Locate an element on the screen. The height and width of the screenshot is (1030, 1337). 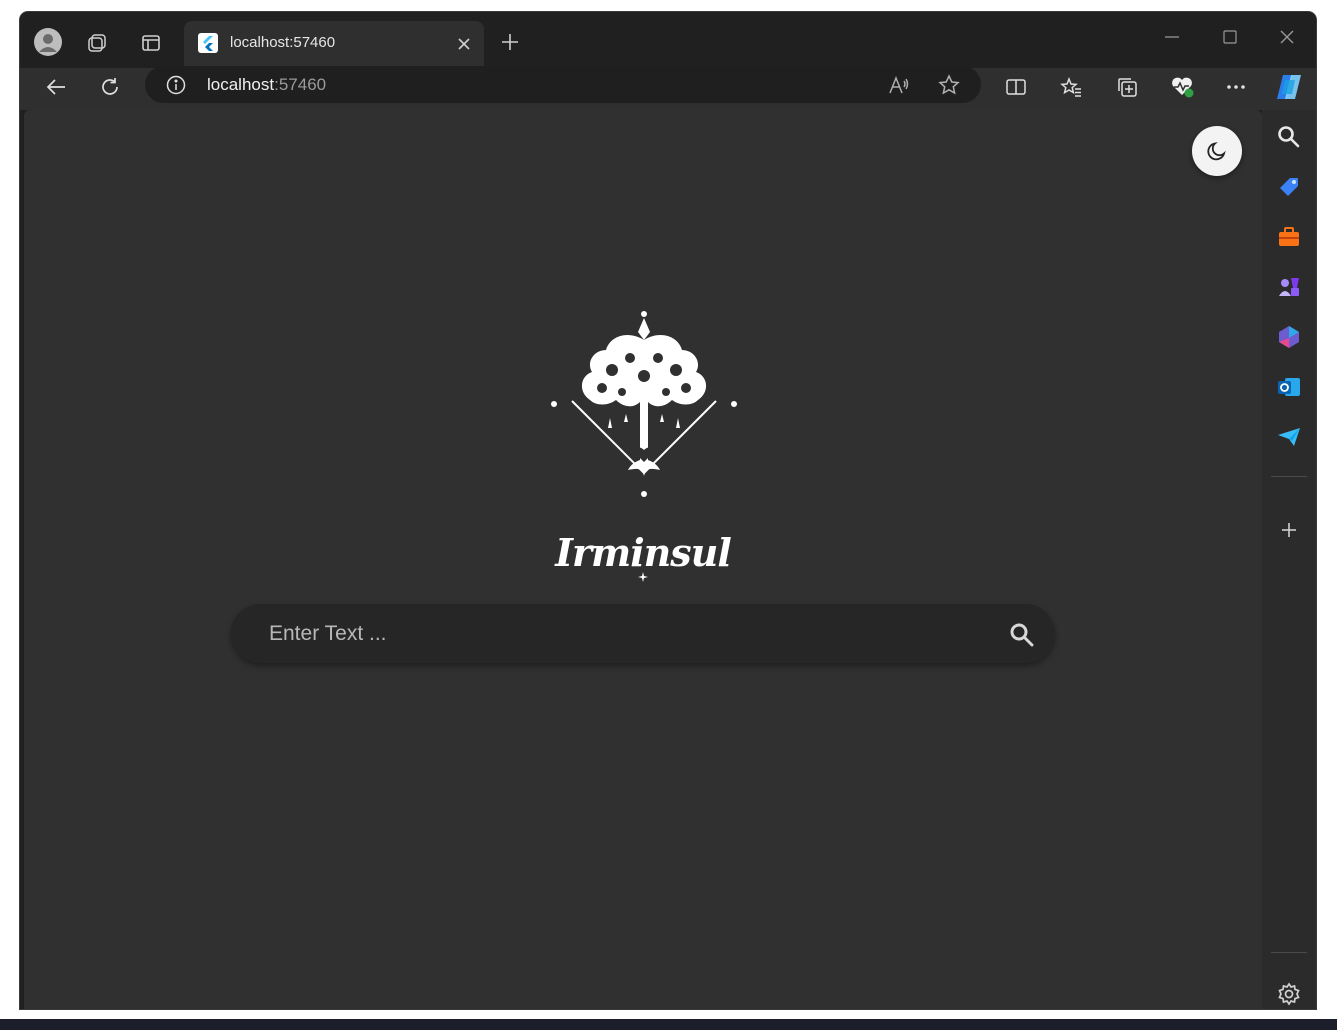
vertical-tabs-icon is located at coordinates (151, 43).